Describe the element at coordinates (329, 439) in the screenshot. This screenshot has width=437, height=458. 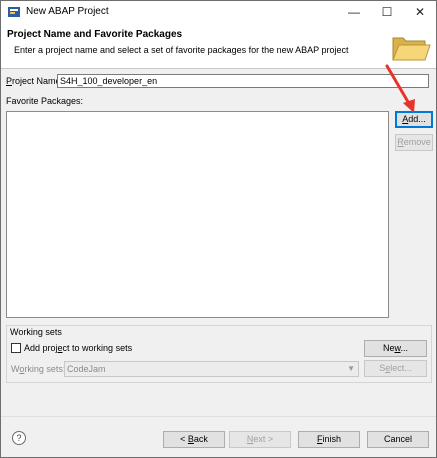
I see `finish-button: Finish` at that location.